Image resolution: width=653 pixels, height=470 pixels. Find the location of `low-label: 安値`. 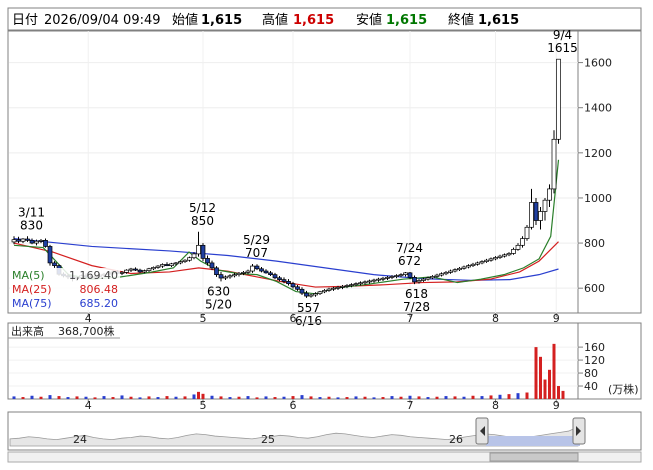

low-label: 安値 is located at coordinates (369, 20).